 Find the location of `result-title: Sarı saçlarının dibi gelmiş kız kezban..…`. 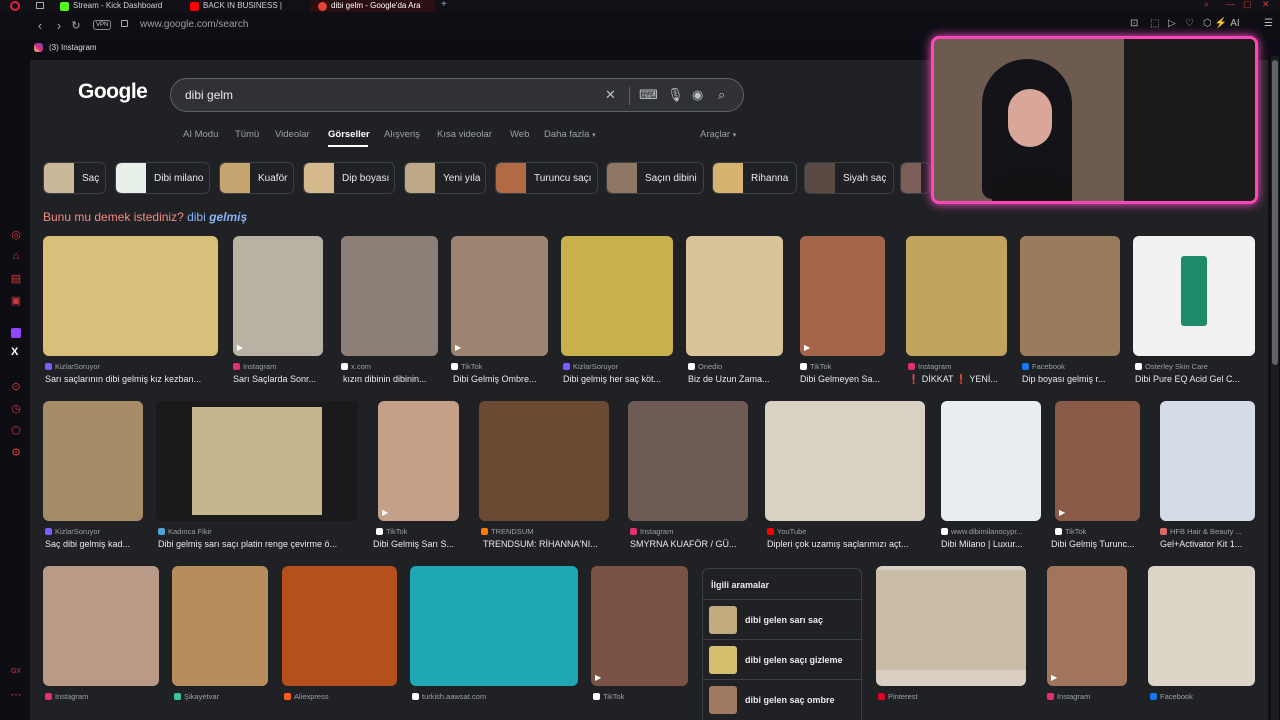

result-title: Sarı saçlarının dibi gelmiş kız kezban..… is located at coordinates (131, 379).